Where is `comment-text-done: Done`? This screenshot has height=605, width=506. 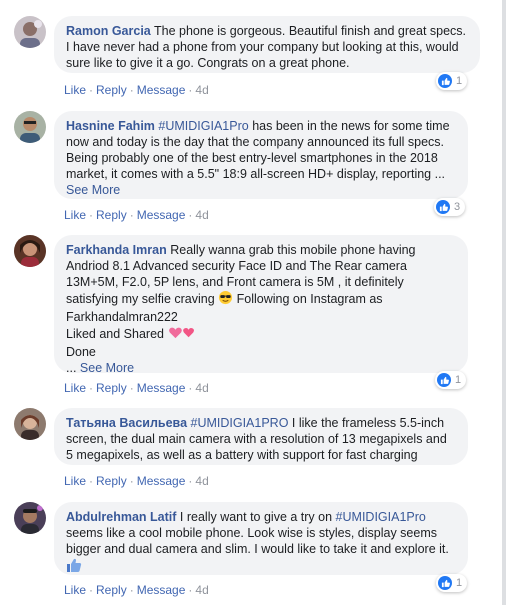
comment-text-done: Done is located at coordinates (81, 352).